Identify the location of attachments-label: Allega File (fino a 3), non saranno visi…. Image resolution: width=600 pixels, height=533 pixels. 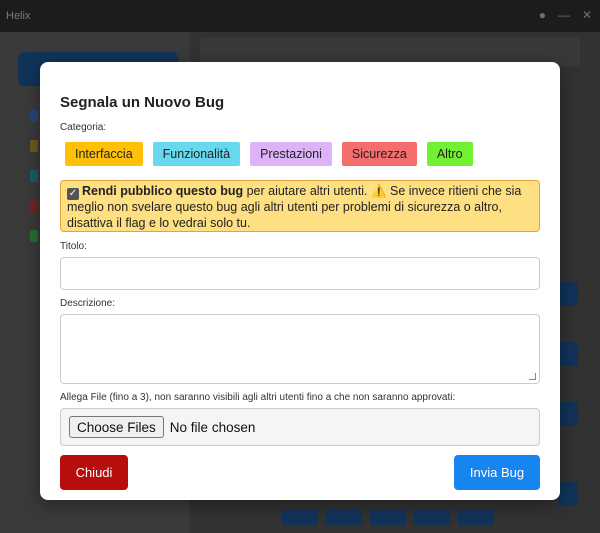
(258, 397).